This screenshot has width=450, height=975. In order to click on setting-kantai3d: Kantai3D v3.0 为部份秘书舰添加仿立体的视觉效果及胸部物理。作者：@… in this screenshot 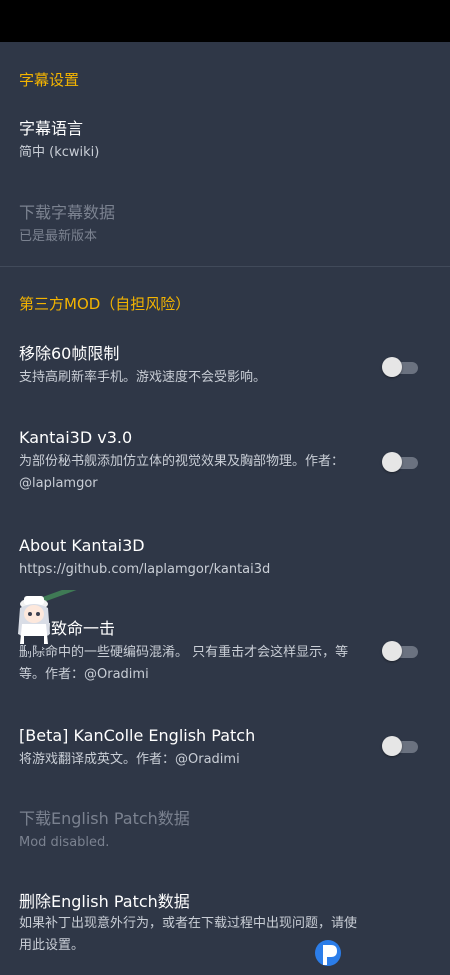, I will do `click(225, 464)`.